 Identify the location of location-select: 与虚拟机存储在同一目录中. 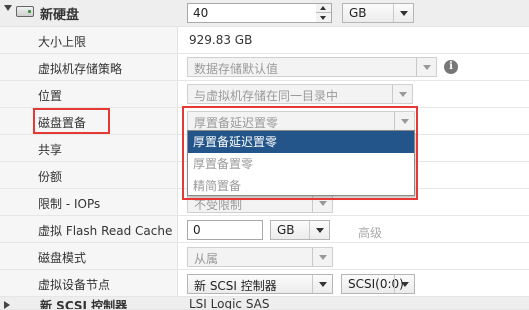
(300, 94).